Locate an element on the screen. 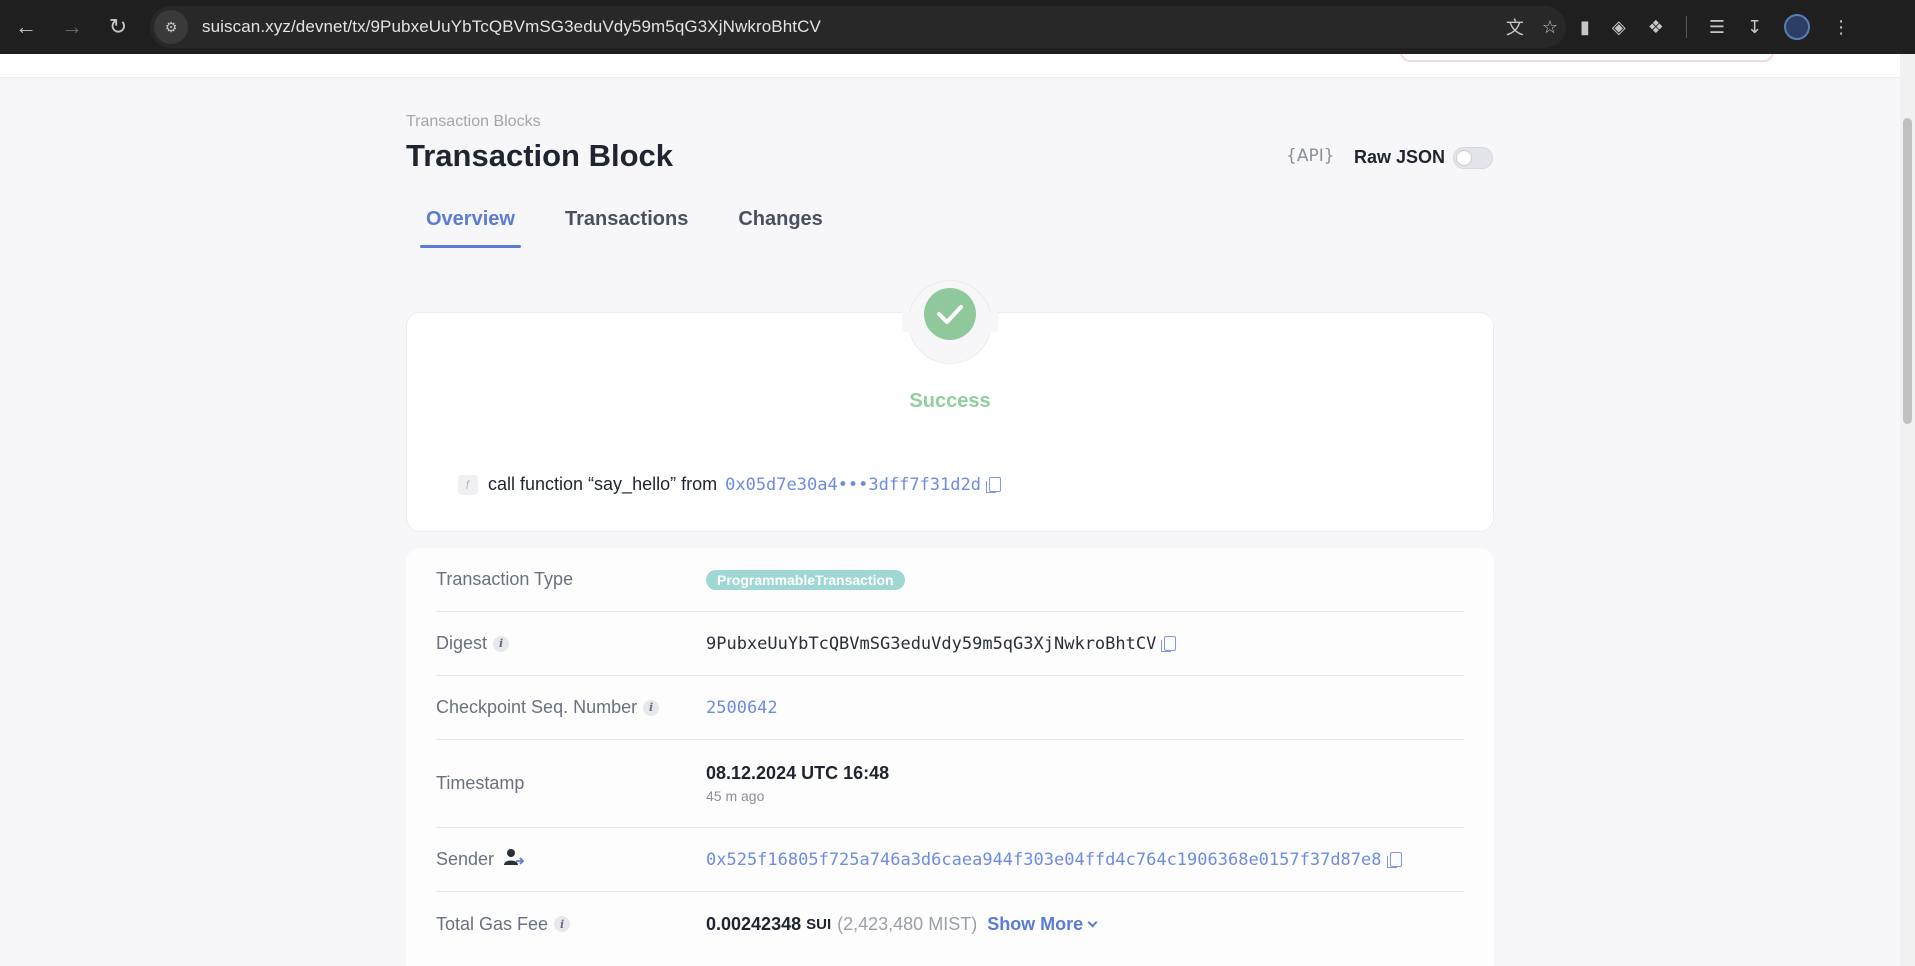 This screenshot has height=966, width=1915. row-timestamp: Timestamp 08.12.2024 UTC 16:48 45 m ago is located at coordinates (950, 784).